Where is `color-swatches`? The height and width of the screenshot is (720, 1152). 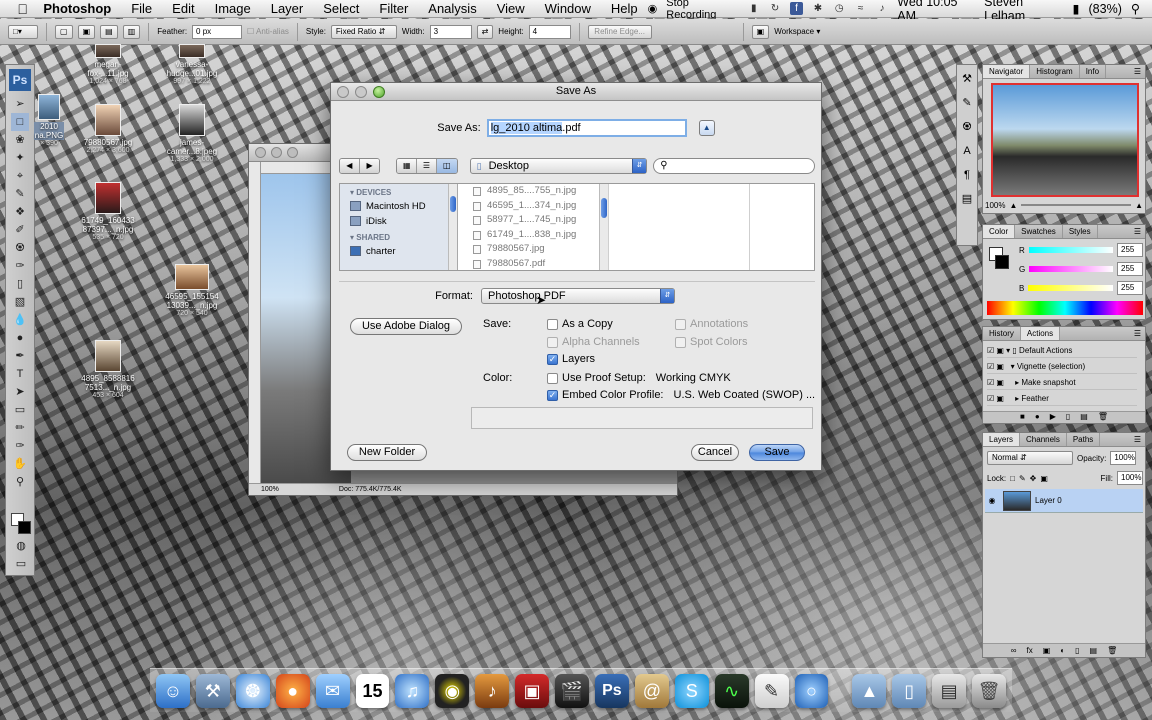
color-swatches is located at coordinates (21, 524).